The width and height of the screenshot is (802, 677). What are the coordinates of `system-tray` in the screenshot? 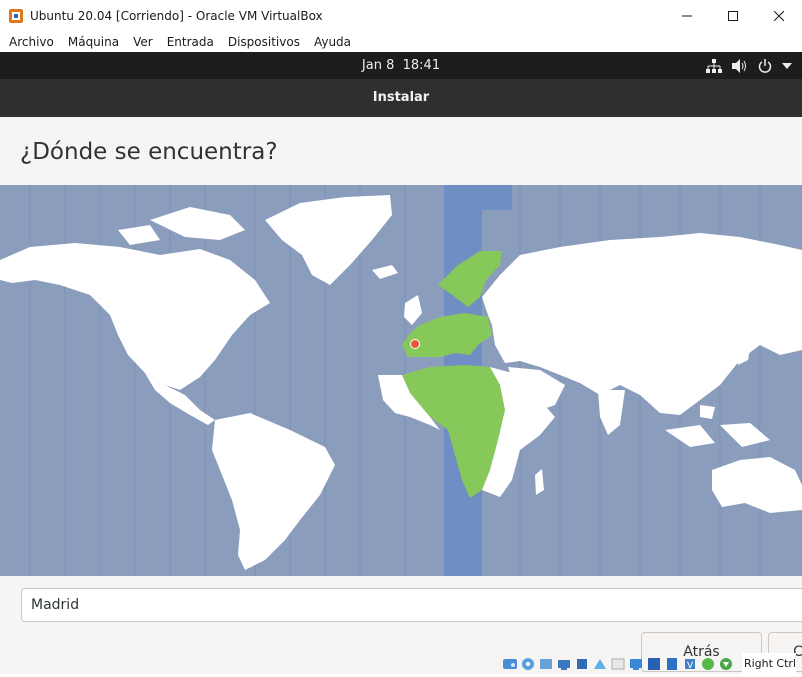 It's located at (749, 65).